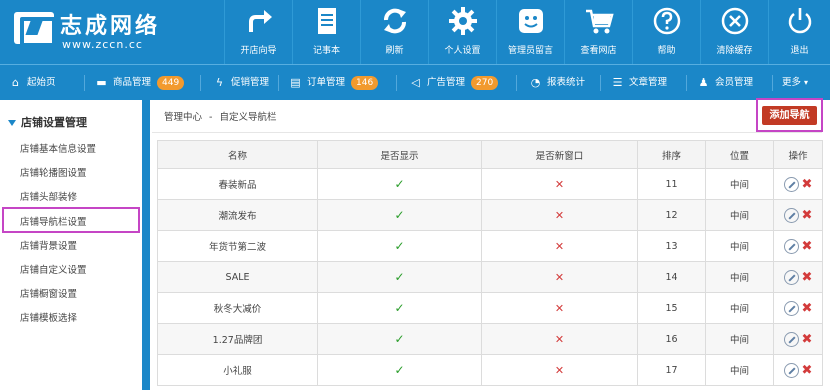 The height and width of the screenshot is (390, 830). Describe the element at coordinates (795, 83) in the screenshot. I see `nav-item-more: 更多 ▾` at that location.